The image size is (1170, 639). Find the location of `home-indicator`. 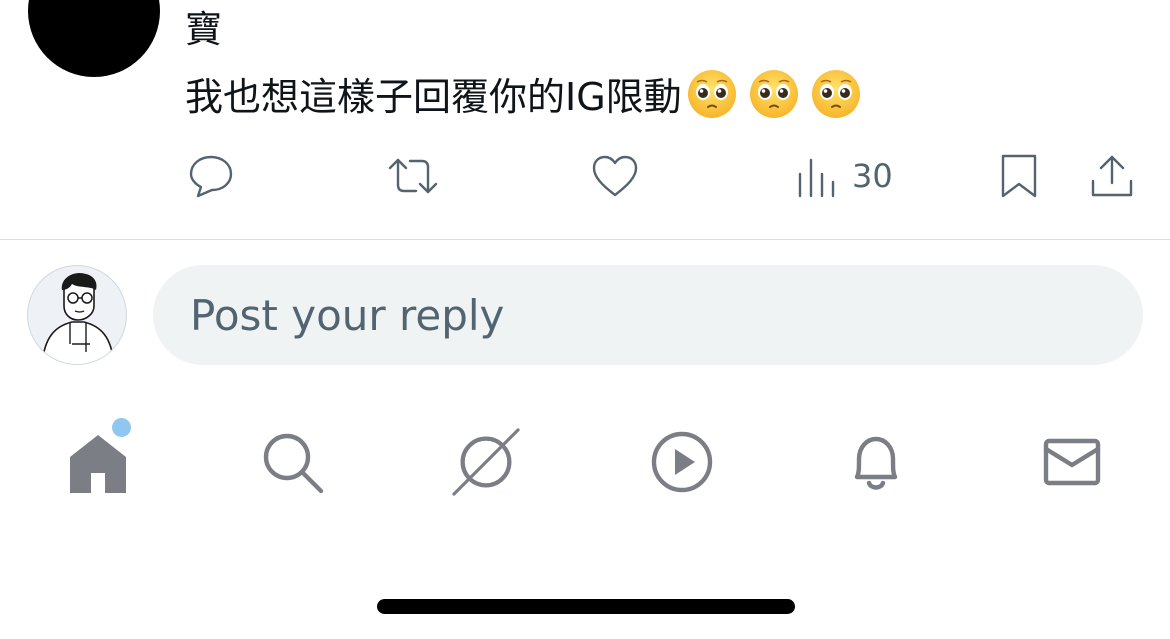

home-indicator is located at coordinates (586, 606).